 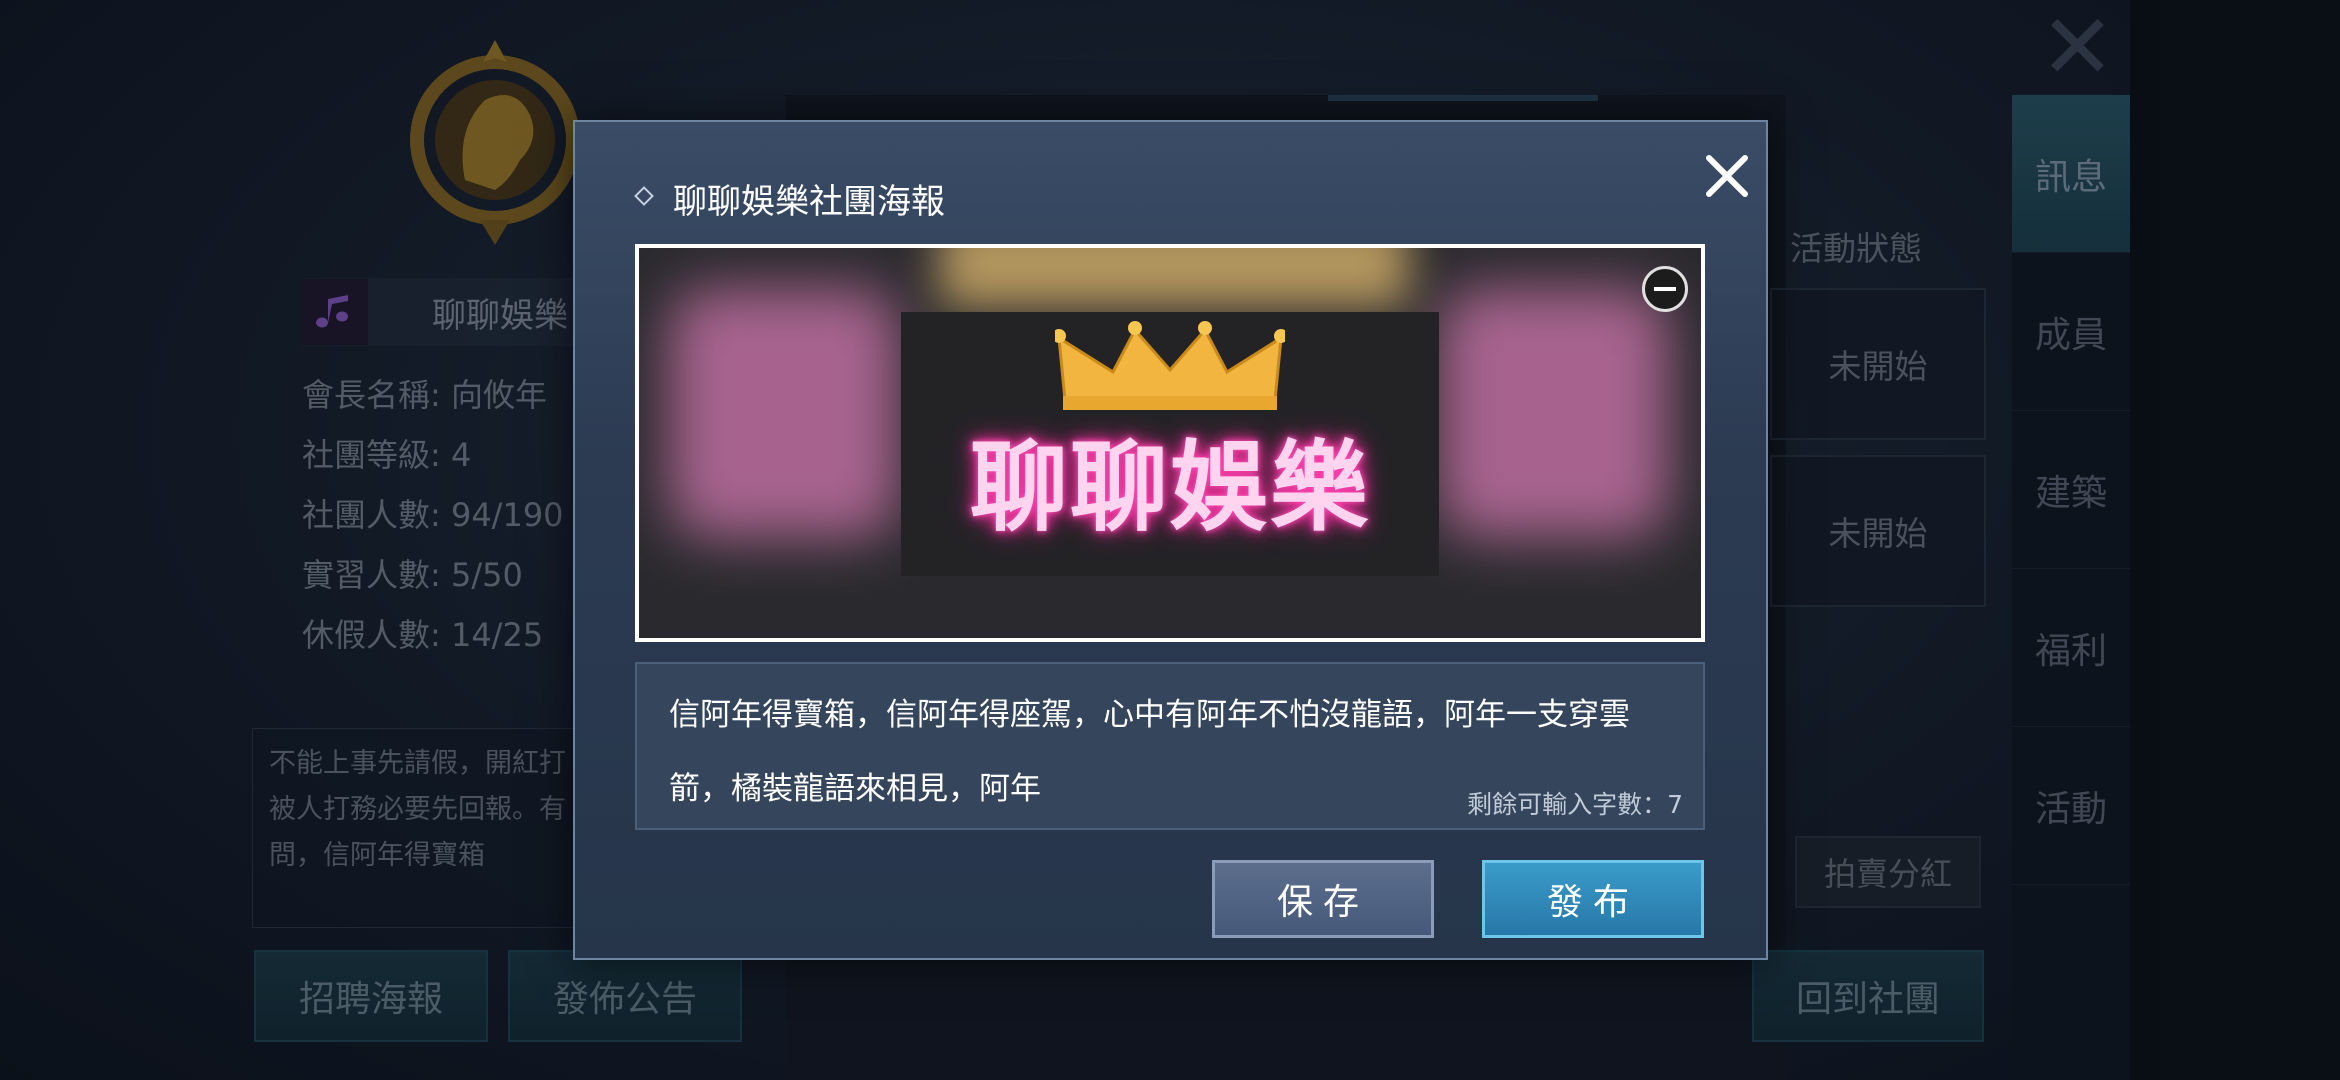 I want to click on dialog-title: 聊聊娛樂社團海報, so click(x=809, y=202).